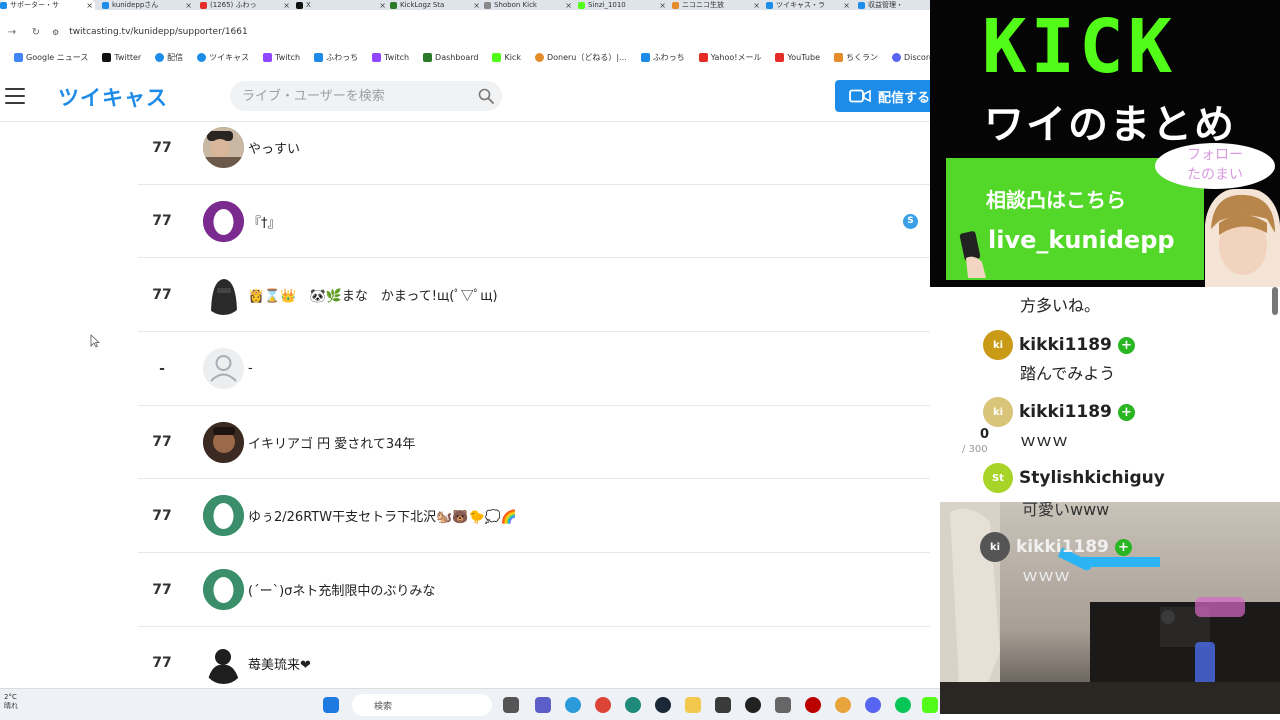  What do you see at coordinates (534, 148) in the screenshot?
I see `supporter-row: 77 やっすい` at bounding box center [534, 148].